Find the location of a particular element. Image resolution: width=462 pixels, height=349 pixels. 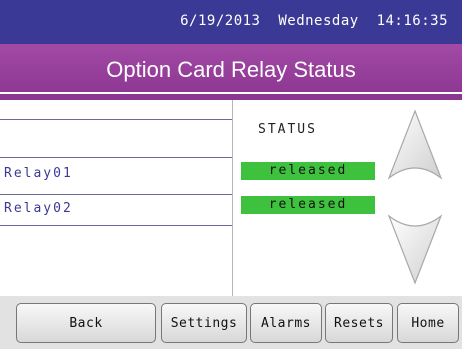

datetime-readout: 6/19/2013 Wednesday 14:16:35 is located at coordinates (314, 21).